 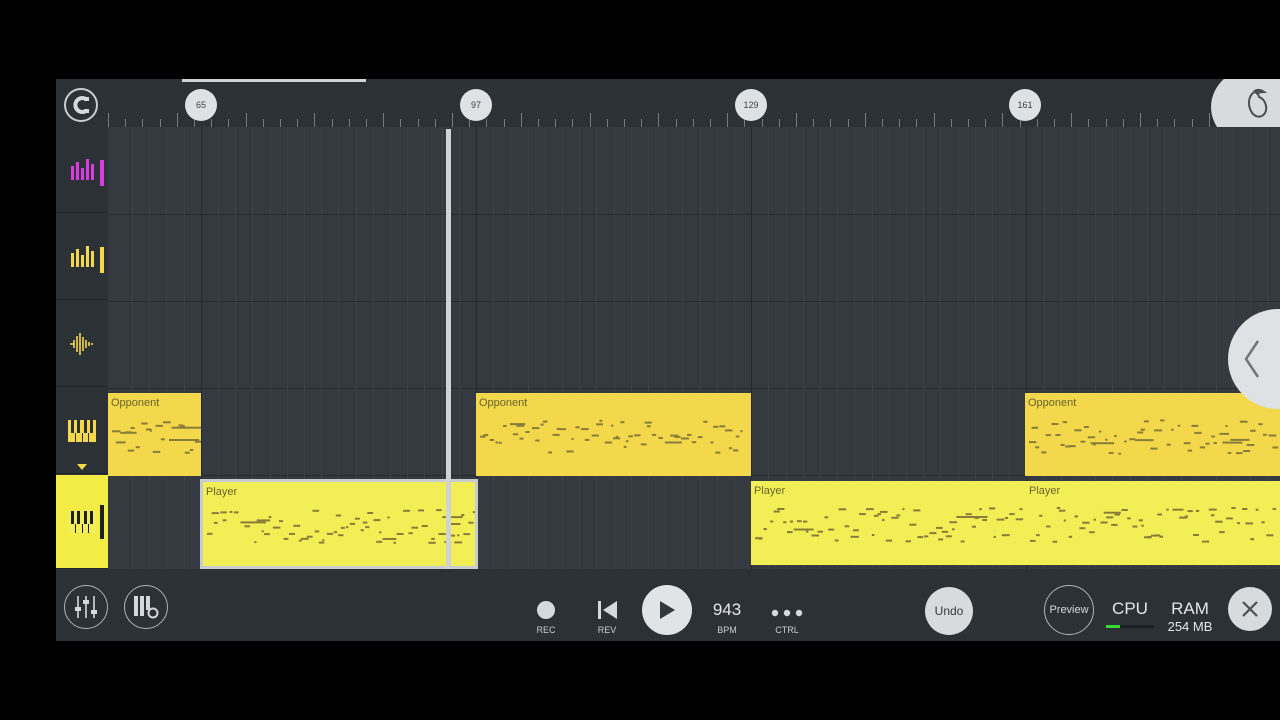 I want to click on fruit-logo-icon, so click(x=1258, y=103).